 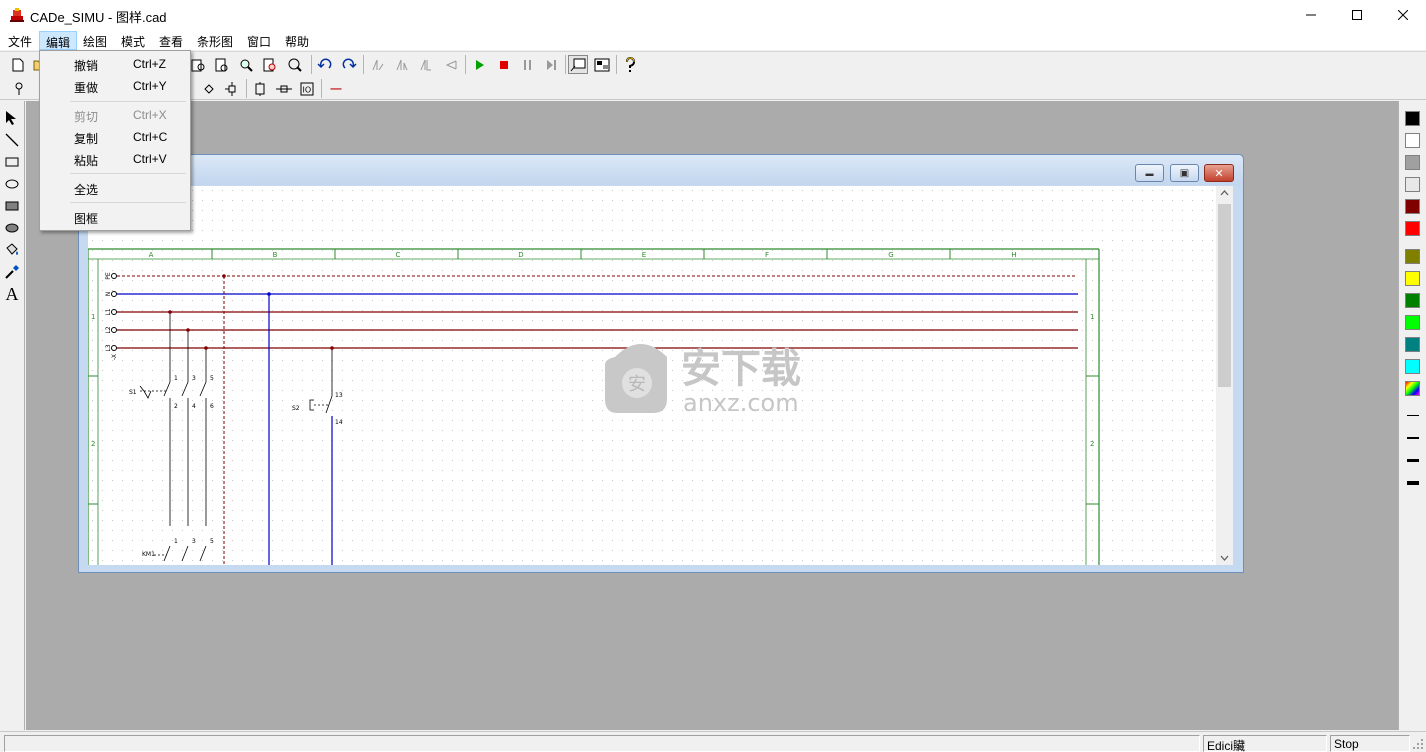 What do you see at coordinates (222, 64) in the screenshot?
I see `print-icon` at bounding box center [222, 64].